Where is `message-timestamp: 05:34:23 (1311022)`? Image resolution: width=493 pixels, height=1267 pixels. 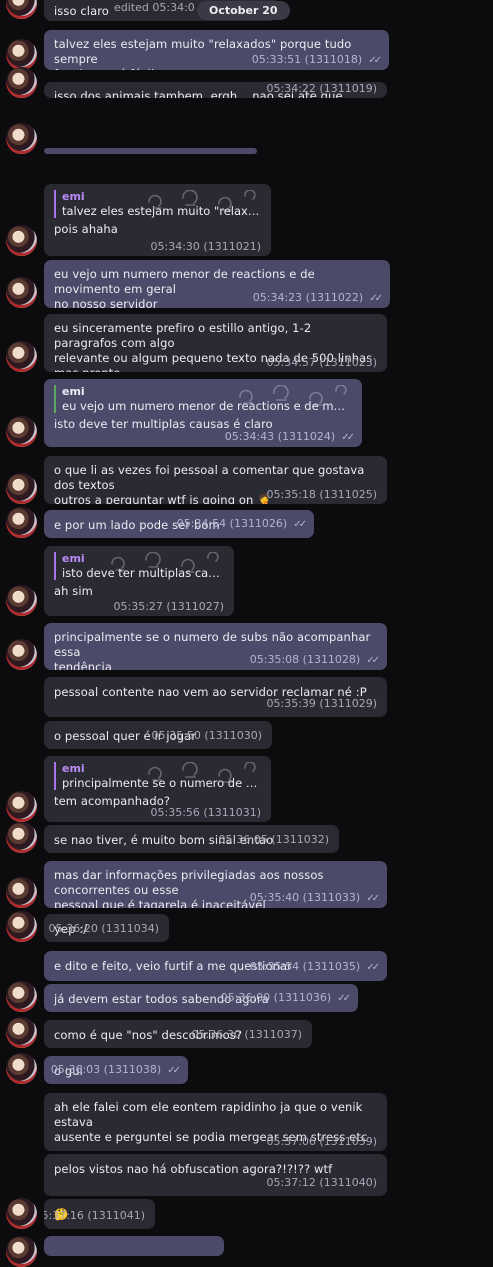 message-timestamp: 05:34:23 (1311022) is located at coordinates (308, 297).